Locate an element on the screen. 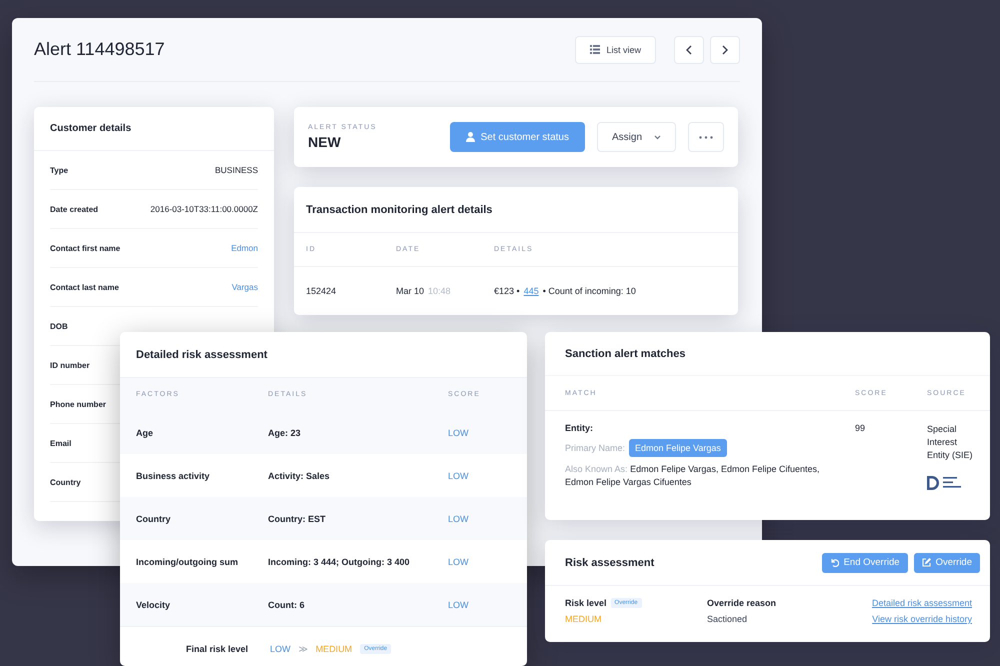  table-cell-text: Incoming: 3 444; Outgoing: 3 400 is located at coordinates (339, 561).